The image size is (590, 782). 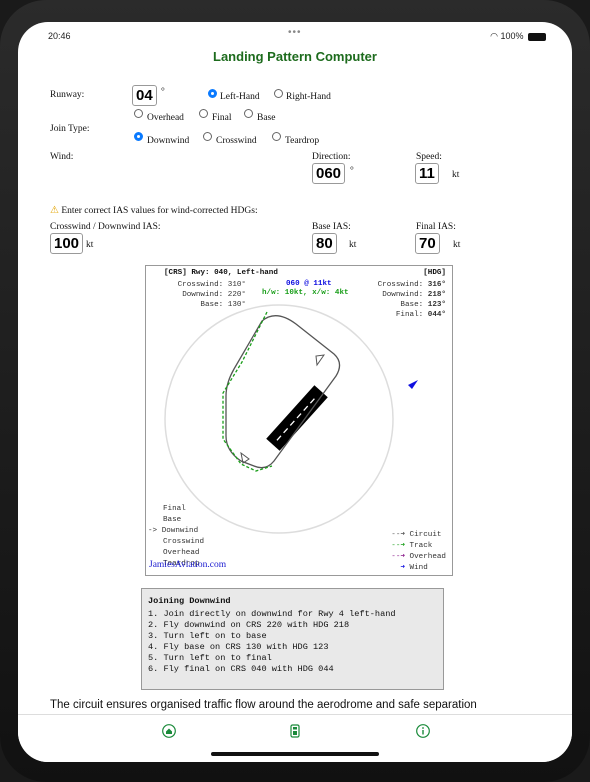 I want to click on join-overhead-label: Overhead, so click(x=165, y=118).